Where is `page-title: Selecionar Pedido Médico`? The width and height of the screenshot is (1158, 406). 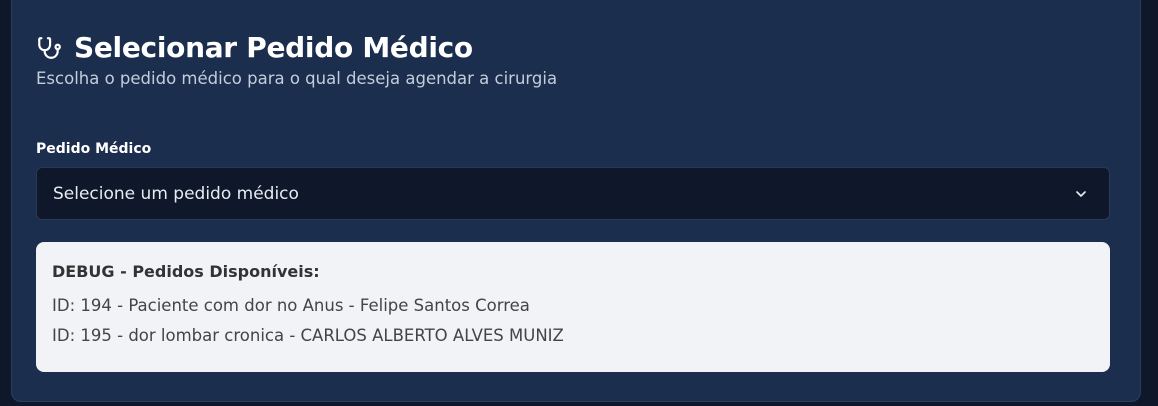 page-title: Selecionar Pedido Médico is located at coordinates (273, 47).